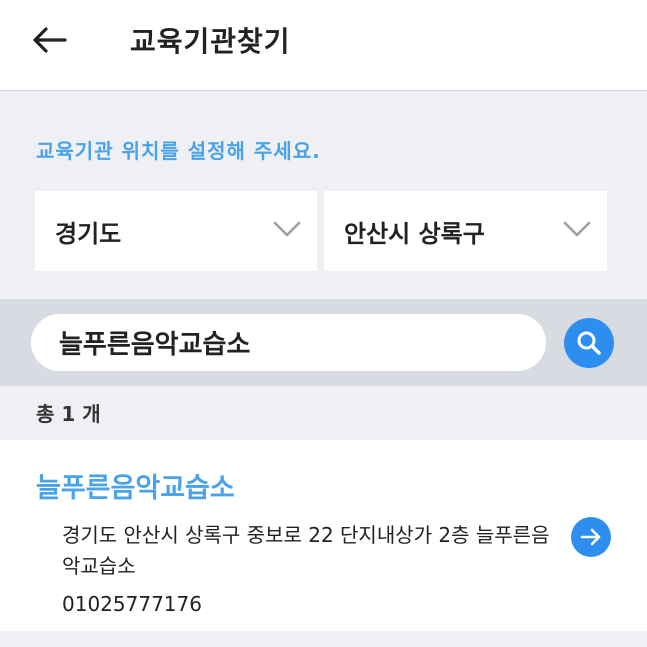  I want to click on app-header: 교육기관찾기, so click(323, 45).